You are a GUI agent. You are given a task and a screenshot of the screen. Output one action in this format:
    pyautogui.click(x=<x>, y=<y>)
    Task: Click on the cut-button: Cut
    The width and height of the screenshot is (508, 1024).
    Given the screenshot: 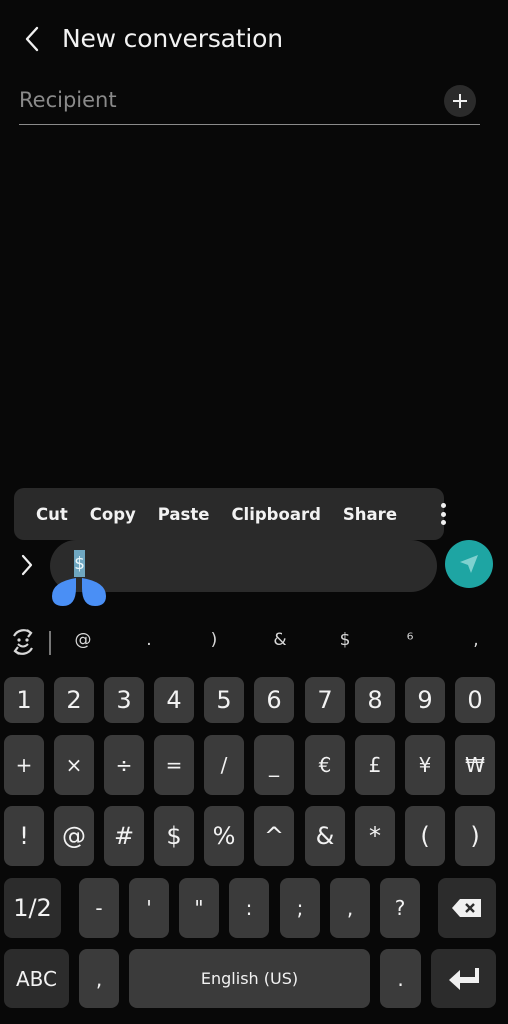 What is the action you would take?
    pyautogui.click(x=52, y=514)
    